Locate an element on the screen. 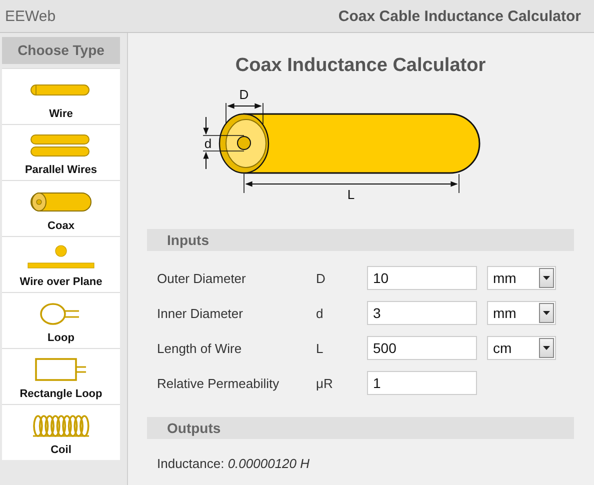 This screenshot has width=594, height=485. section-header: Outputs is located at coordinates (360, 428).